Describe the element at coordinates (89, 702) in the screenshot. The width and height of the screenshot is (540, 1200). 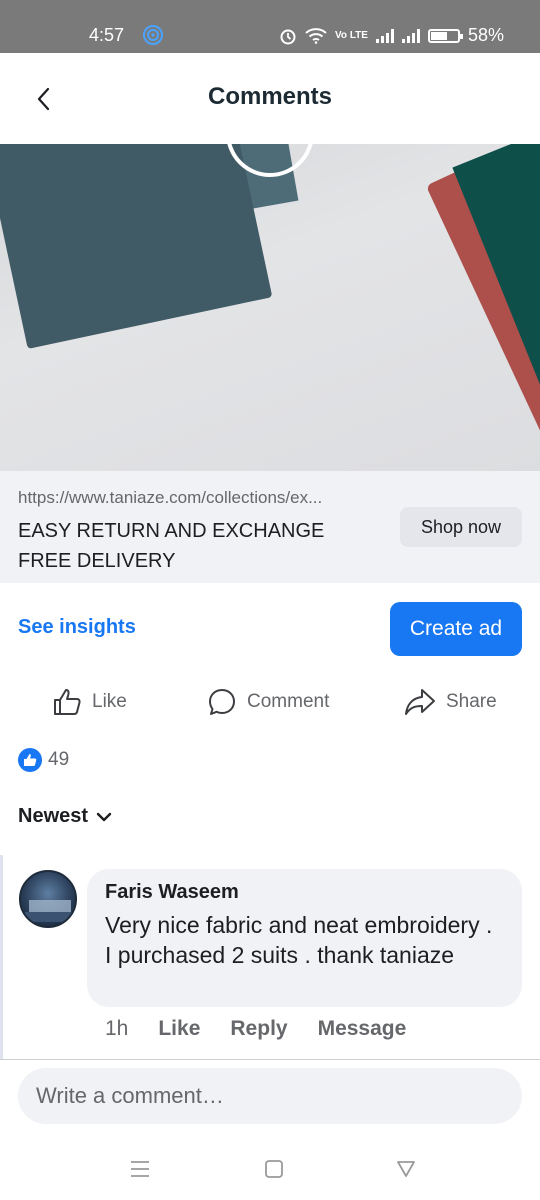
I see `like-action: Like` at that location.